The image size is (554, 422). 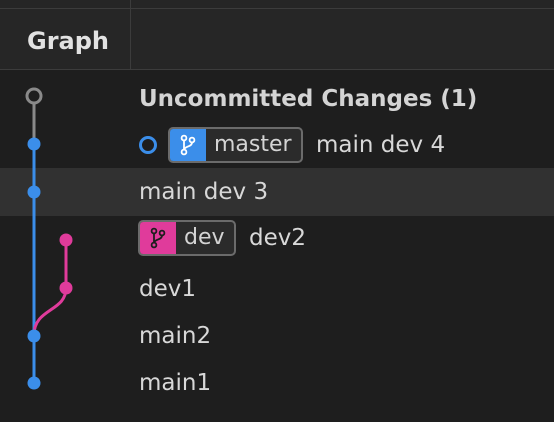 What do you see at coordinates (175, 336) in the screenshot?
I see `commit-message: main2` at bounding box center [175, 336].